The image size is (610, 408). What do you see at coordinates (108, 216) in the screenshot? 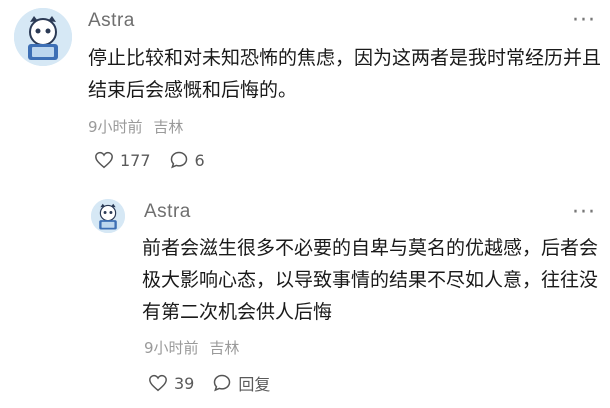
I see `avatar` at bounding box center [108, 216].